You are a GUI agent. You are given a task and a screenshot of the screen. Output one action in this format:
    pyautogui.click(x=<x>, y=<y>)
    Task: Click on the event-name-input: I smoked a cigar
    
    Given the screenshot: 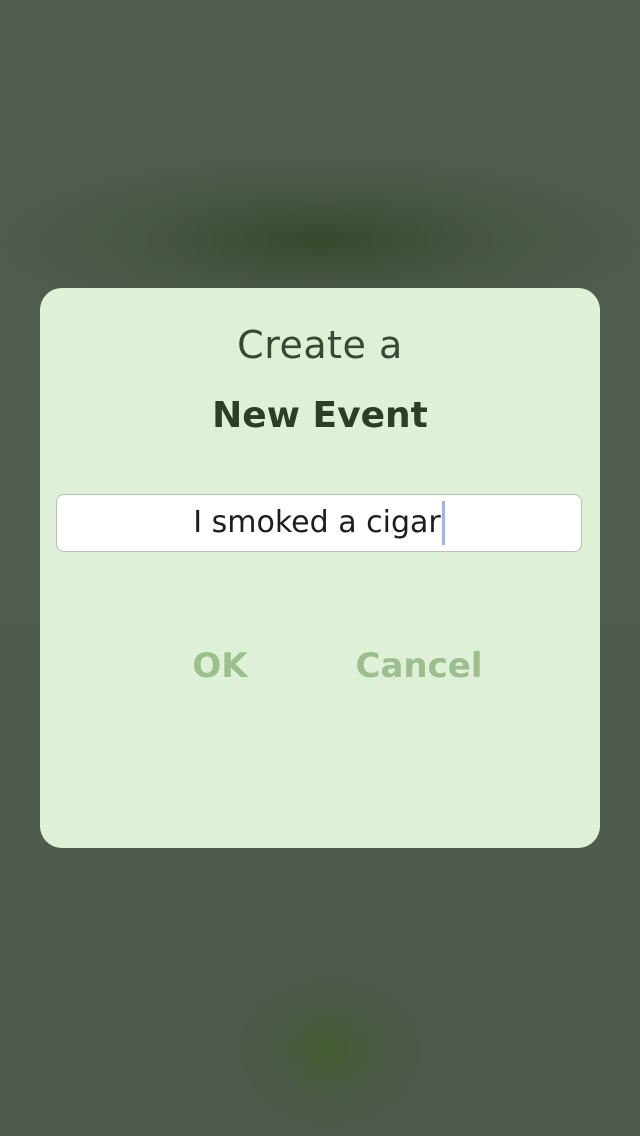 What is the action you would take?
    pyautogui.click(x=319, y=523)
    